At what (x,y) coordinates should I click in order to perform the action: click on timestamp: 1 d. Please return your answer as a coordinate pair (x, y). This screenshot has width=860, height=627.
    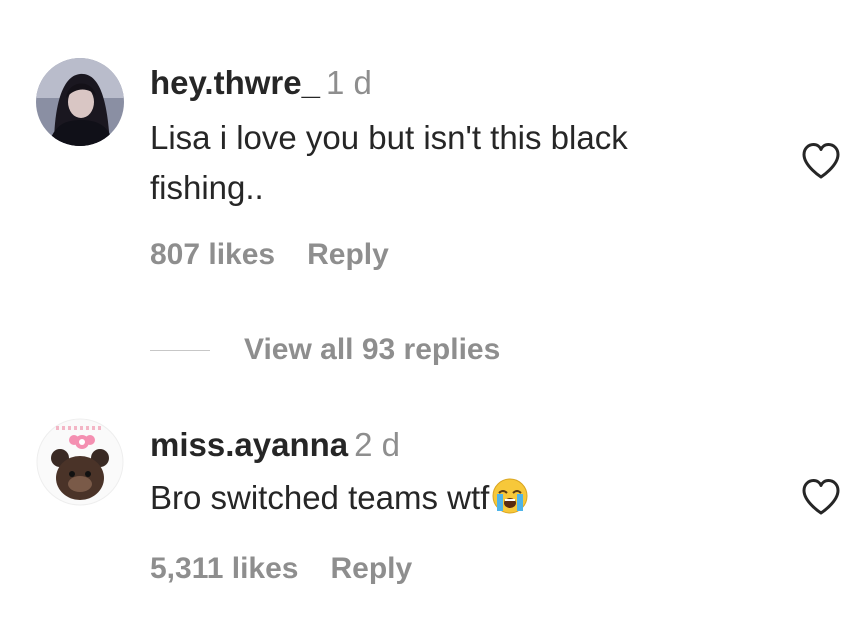
    Looking at the image, I should click on (348, 82).